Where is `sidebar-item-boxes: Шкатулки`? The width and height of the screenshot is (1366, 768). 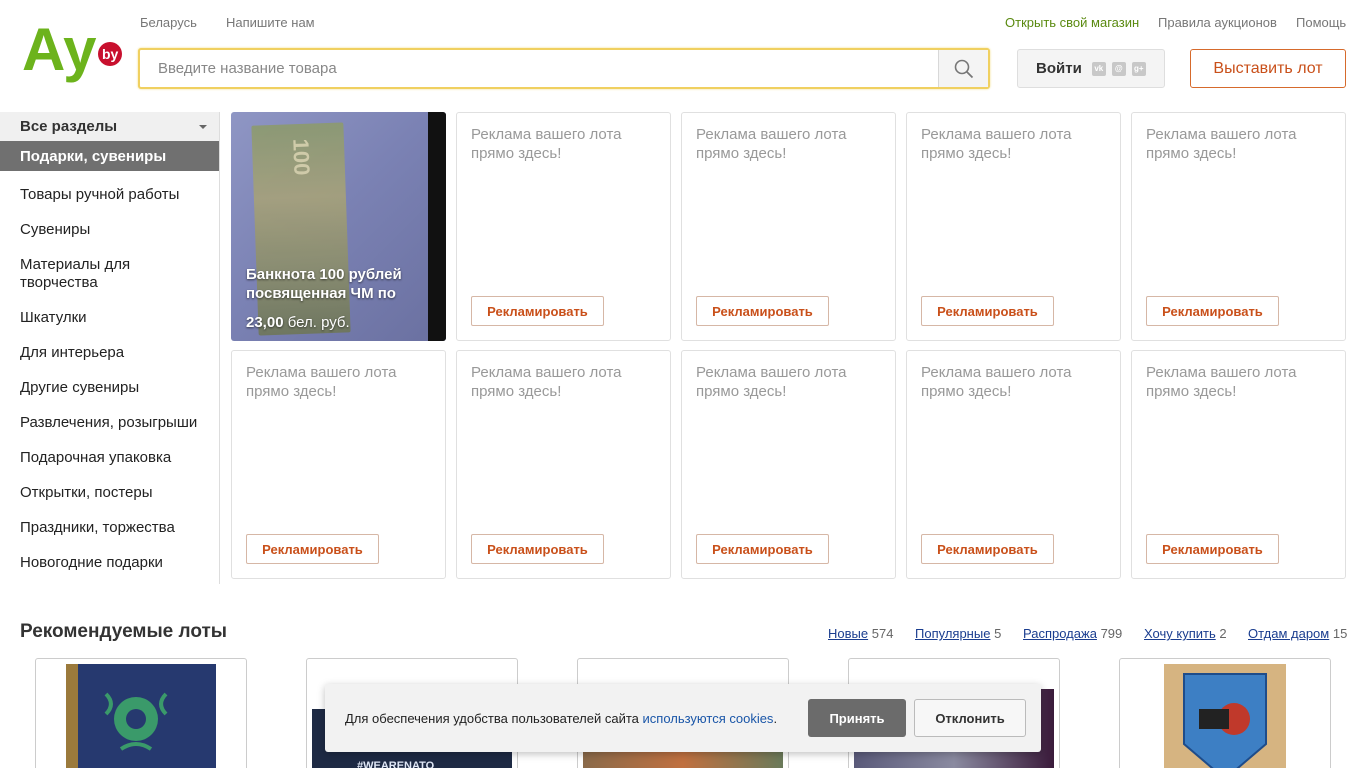
sidebar-item-boxes: Шкатулки is located at coordinates (100, 318).